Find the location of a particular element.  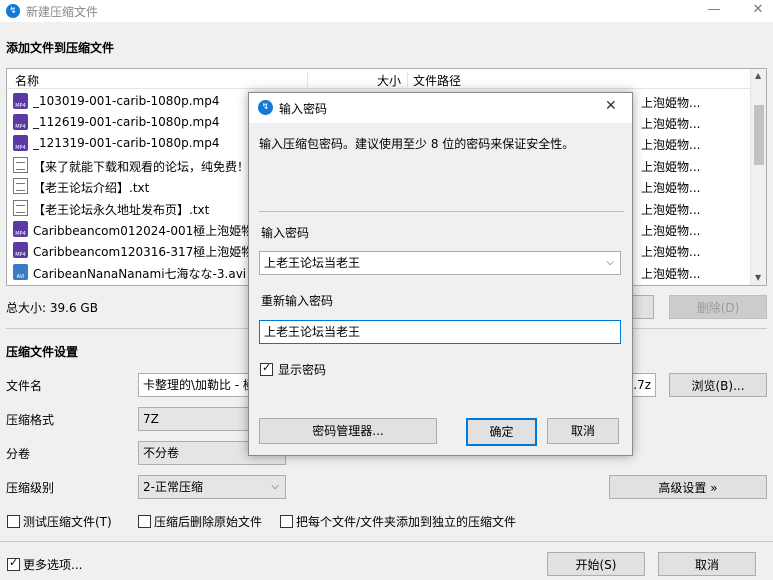

delete-original-label: 压缩后删除原始文件 is located at coordinates (208, 521).